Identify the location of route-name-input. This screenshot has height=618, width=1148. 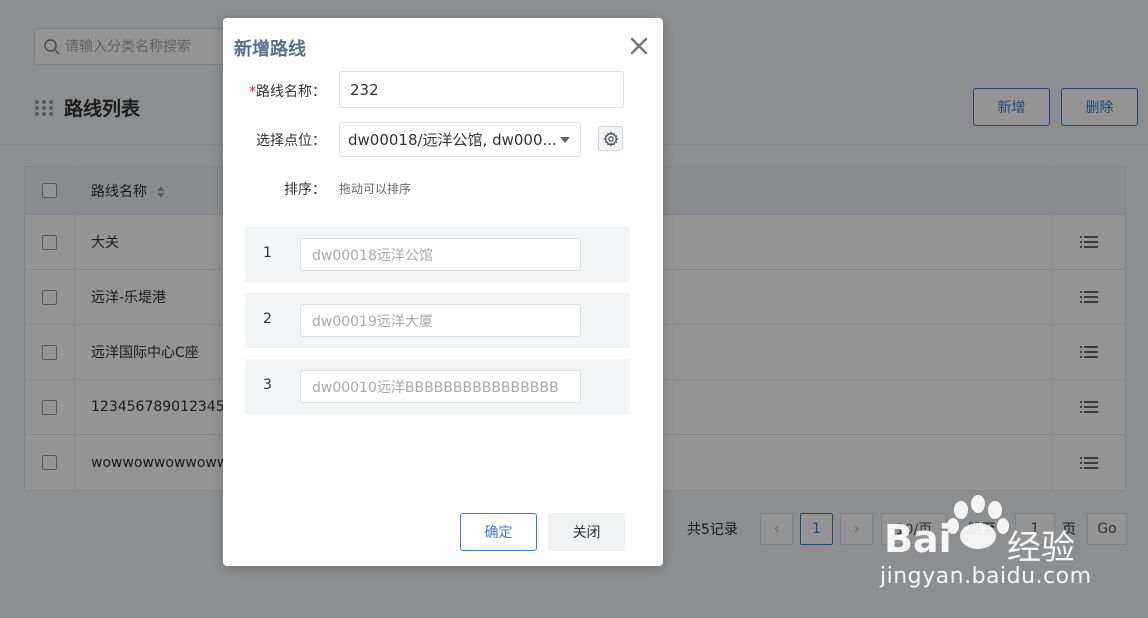
(481, 89).